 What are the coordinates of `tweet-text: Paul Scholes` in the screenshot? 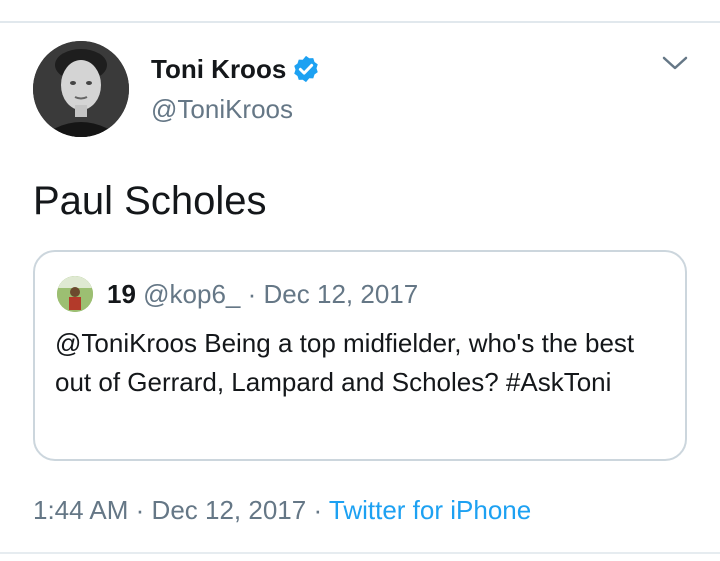 It's located at (150, 201).